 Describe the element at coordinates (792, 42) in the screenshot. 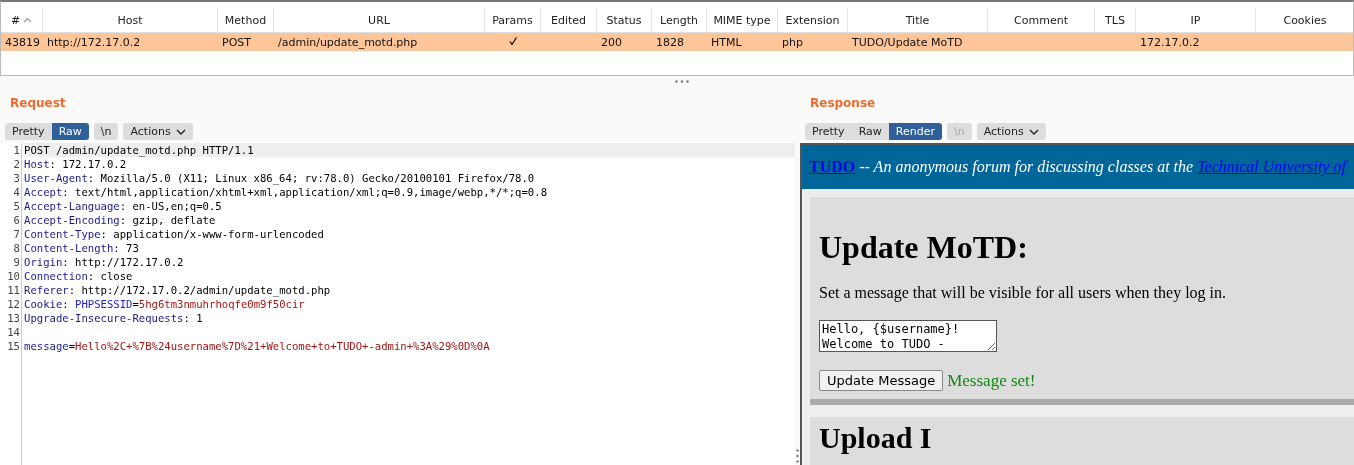

I see `table-cell: php` at that location.